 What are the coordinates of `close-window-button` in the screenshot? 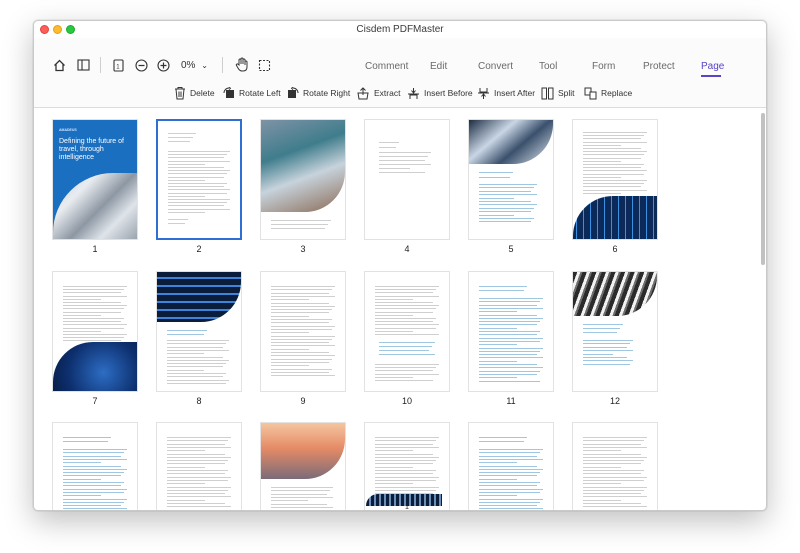 It's located at (44, 29).